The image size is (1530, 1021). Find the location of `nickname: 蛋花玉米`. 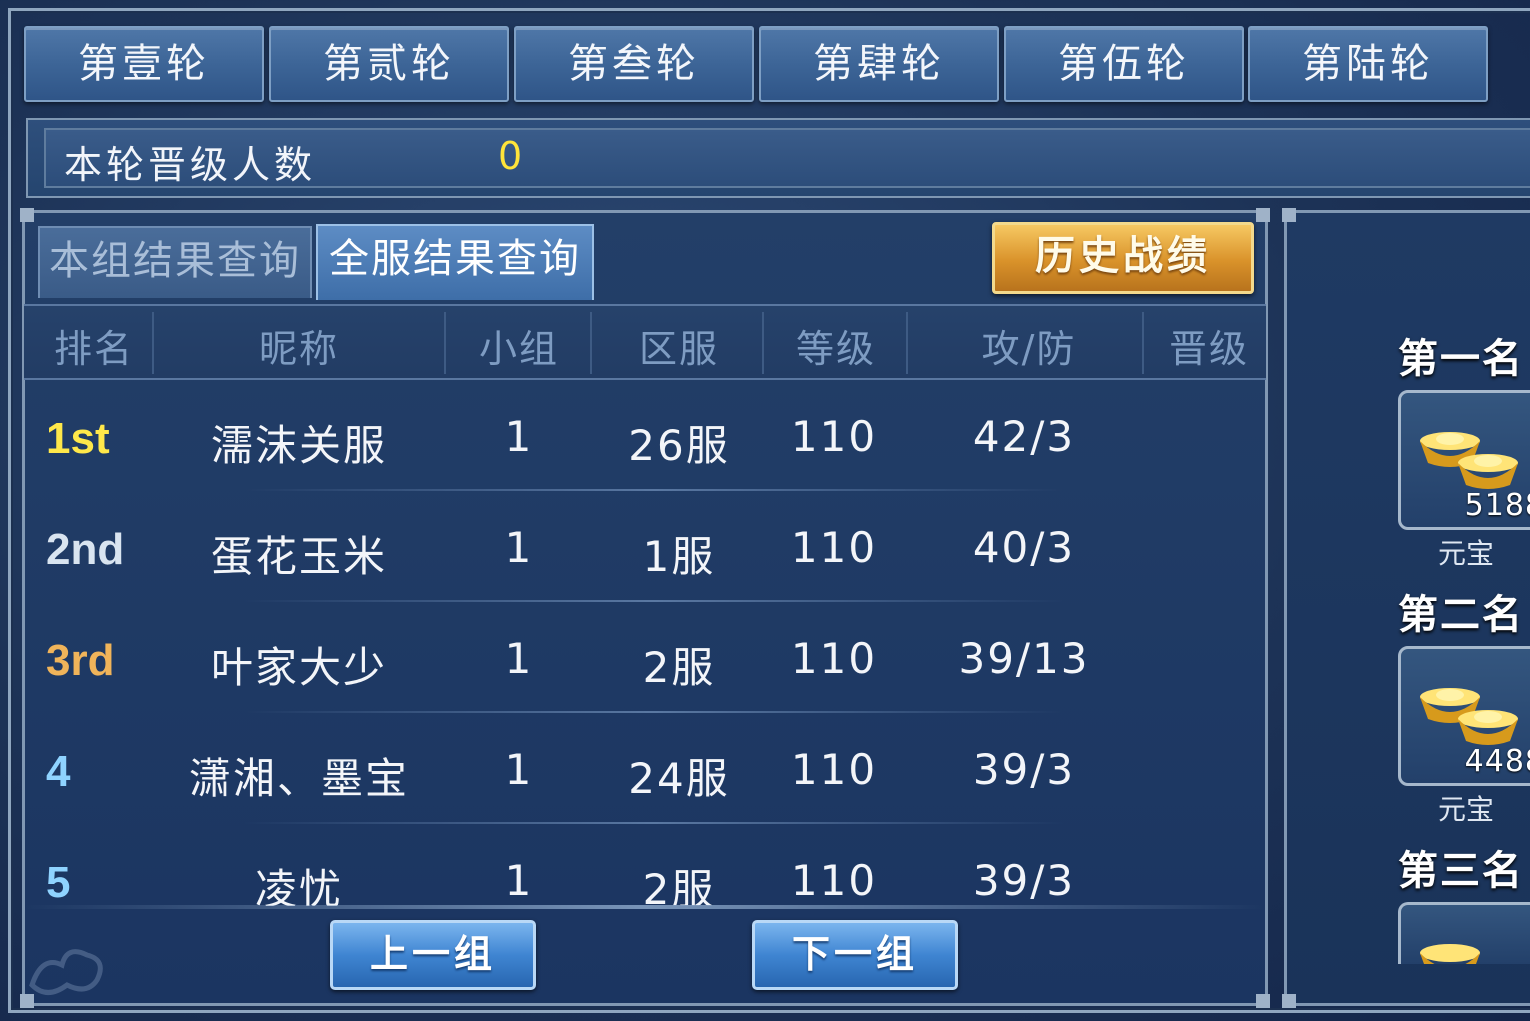

nickname: 蛋花玉米 is located at coordinates (298, 556).